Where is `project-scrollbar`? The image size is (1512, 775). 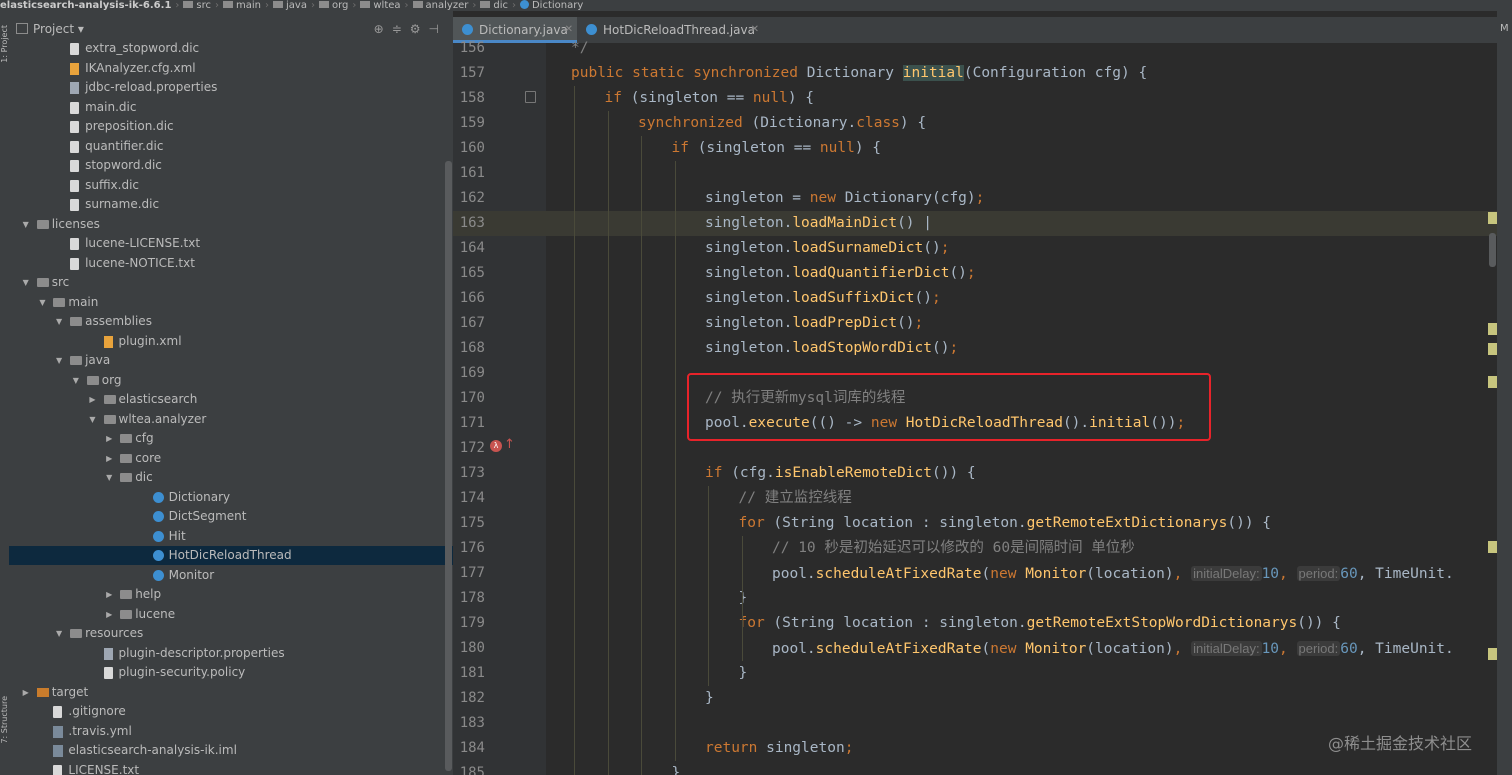 project-scrollbar is located at coordinates (448, 466).